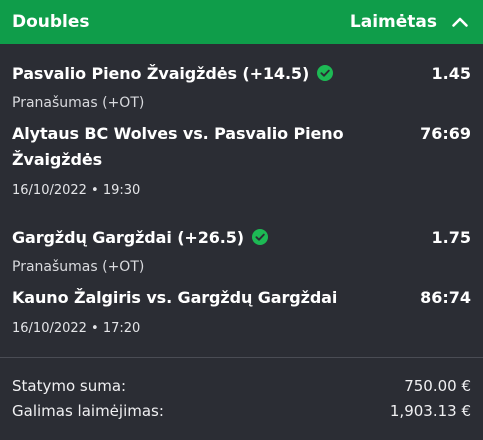 This screenshot has height=440, width=483. I want to click on selection-info: Gargždų Gargždai (+26.5), so click(140, 237).